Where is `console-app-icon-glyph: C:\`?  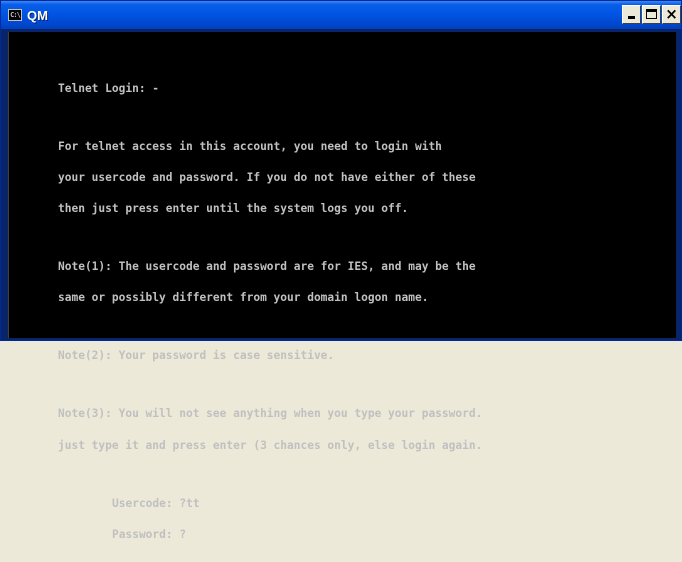 console-app-icon-glyph: C:\ is located at coordinates (15, 14).